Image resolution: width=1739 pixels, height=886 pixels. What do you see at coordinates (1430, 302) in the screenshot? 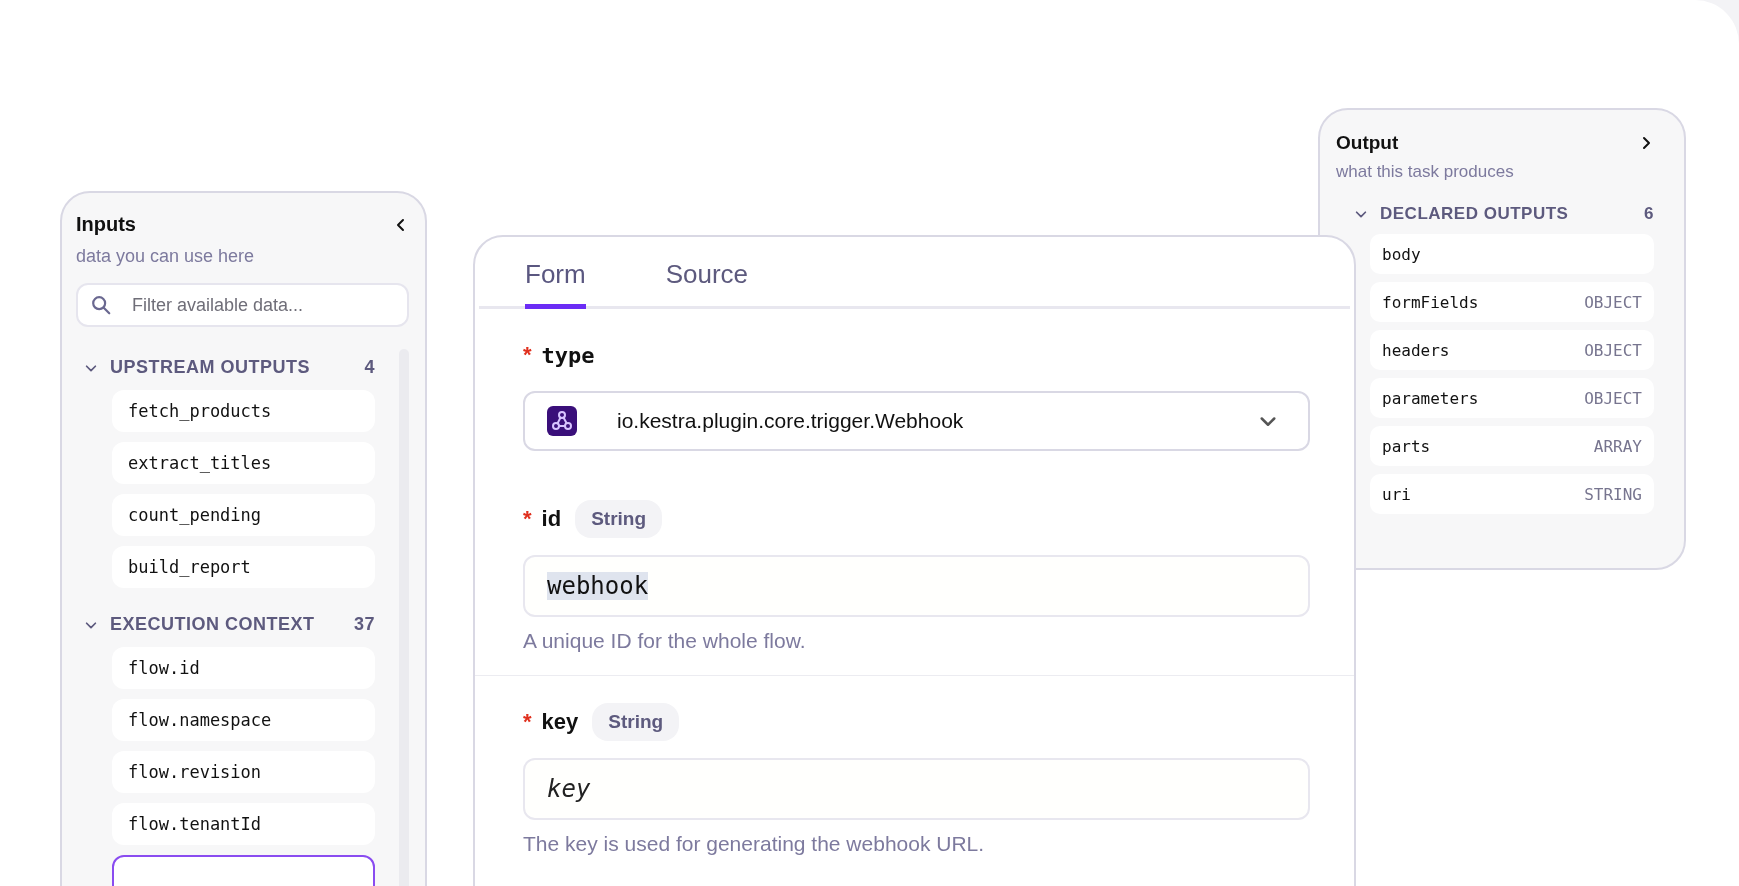
I see `output-name: formFields` at bounding box center [1430, 302].